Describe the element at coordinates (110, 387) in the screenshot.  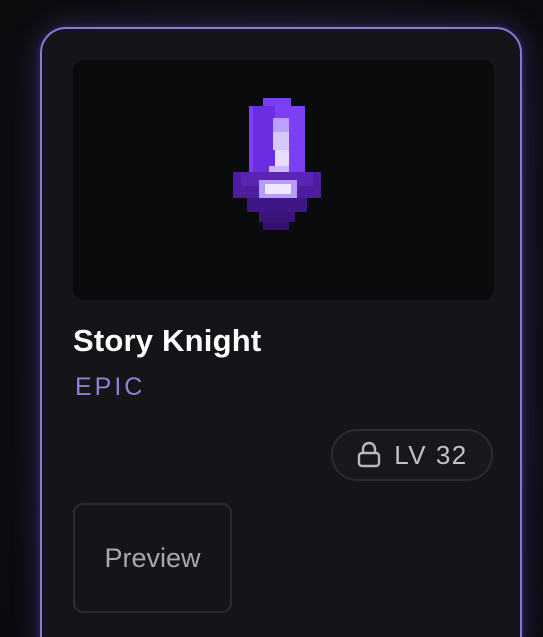
I see `rarity-label: EPIC` at that location.